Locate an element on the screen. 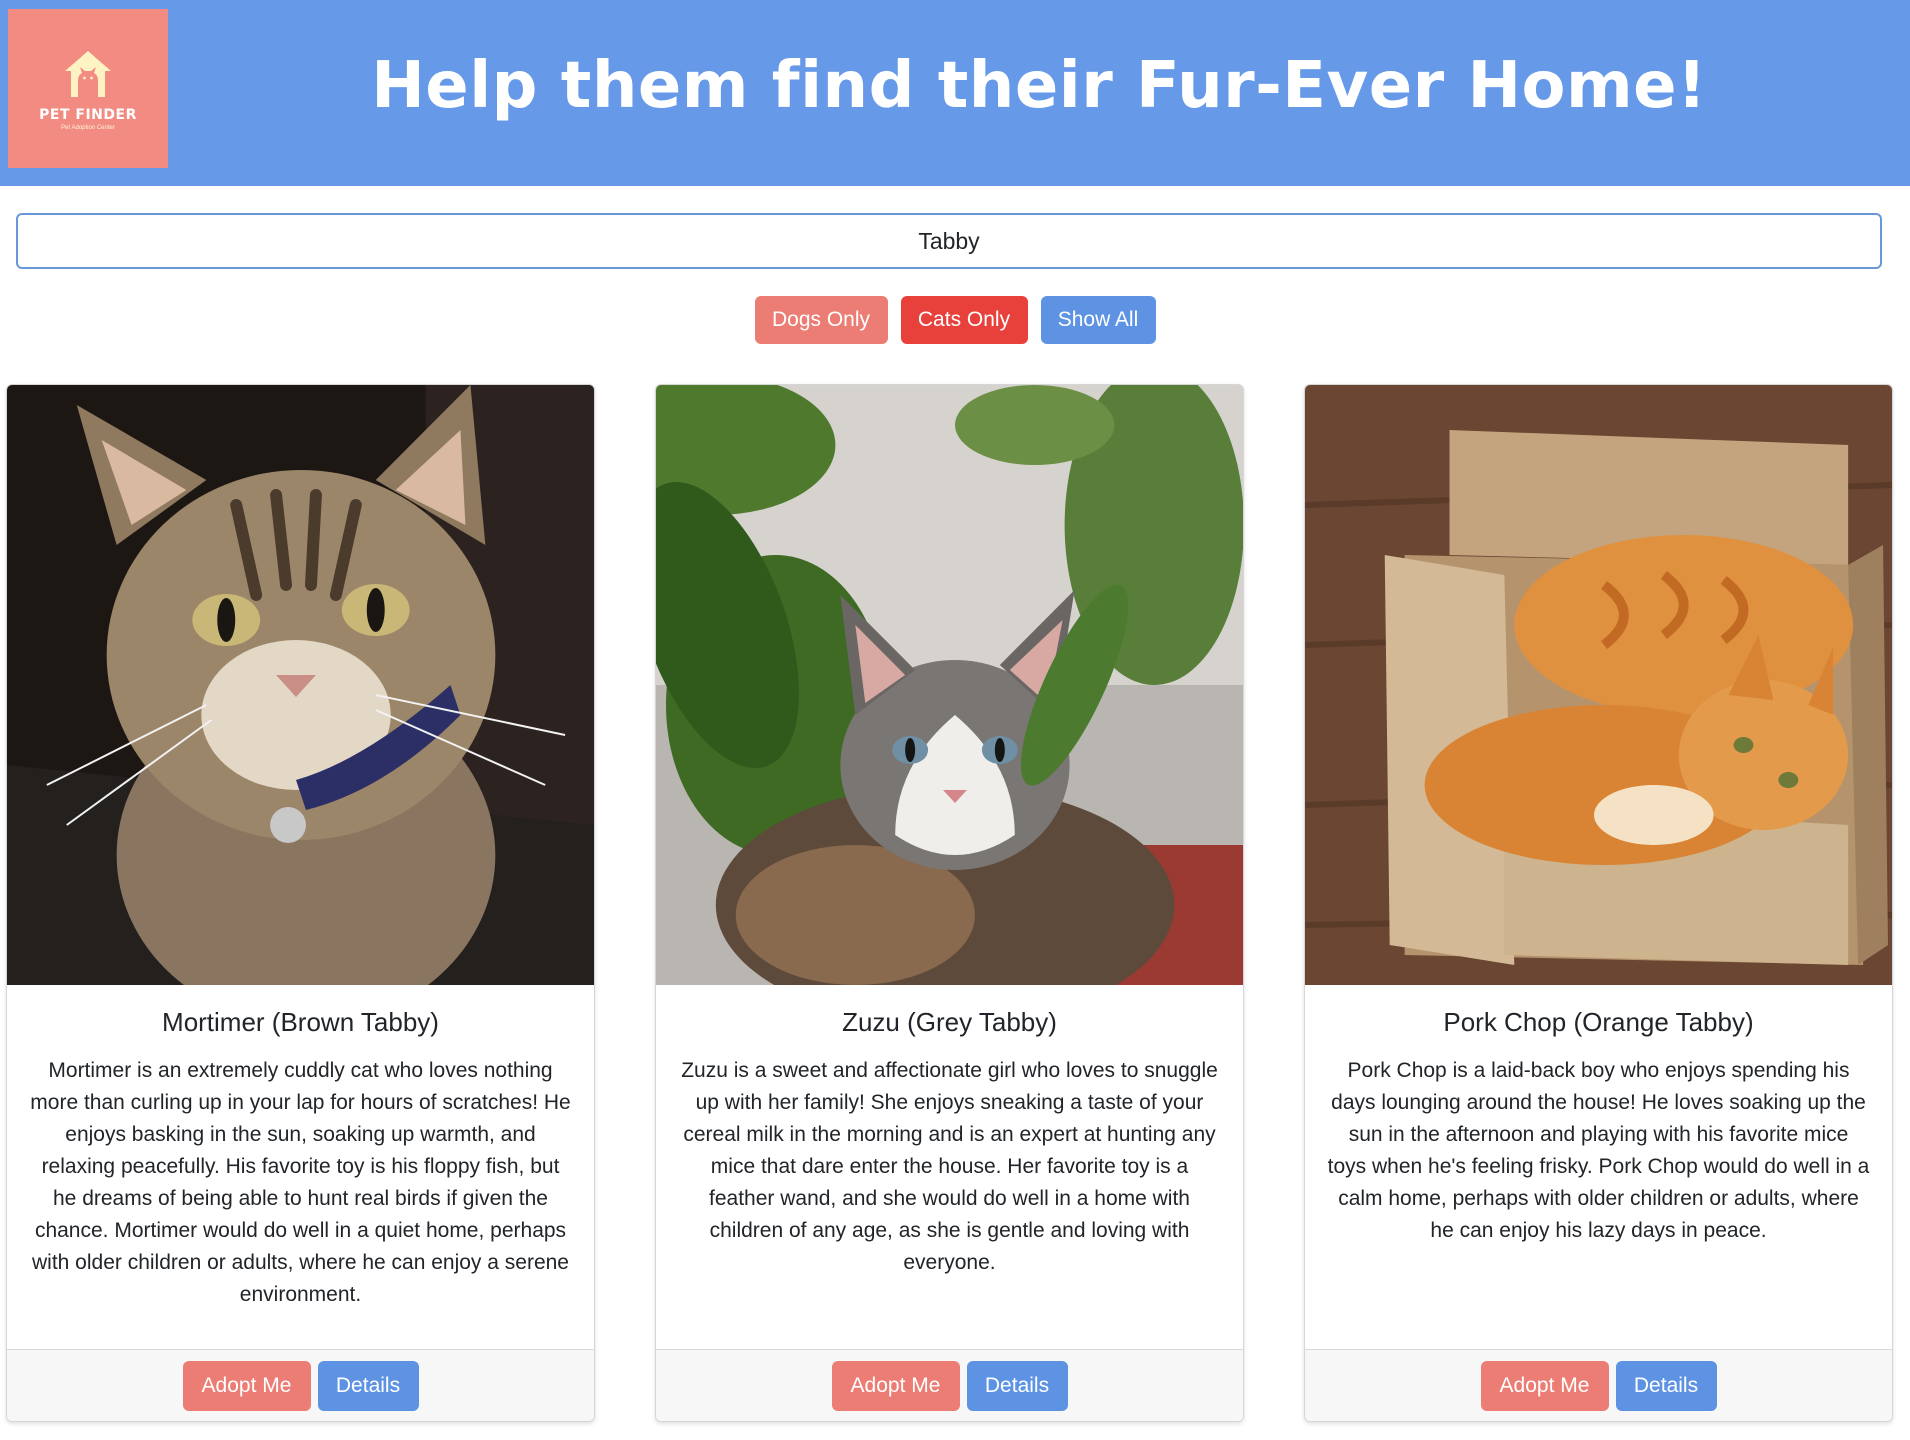 The width and height of the screenshot is (1910, 1440). page-title: Help them find their Fur-Ever Home! is located at coordinates (1039, 86).